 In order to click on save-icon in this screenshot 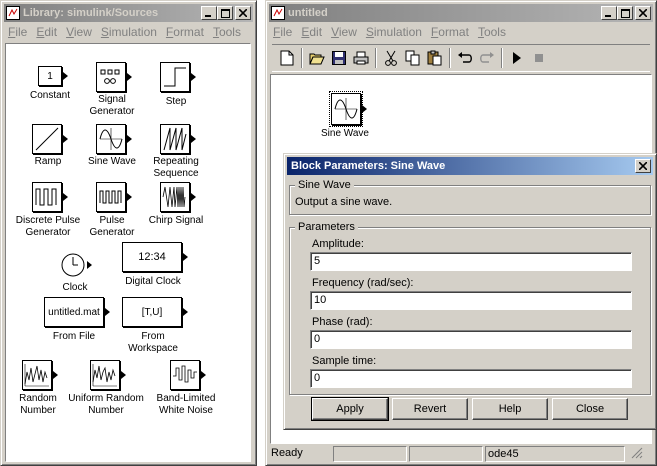, I will do `click(339, 58)`.